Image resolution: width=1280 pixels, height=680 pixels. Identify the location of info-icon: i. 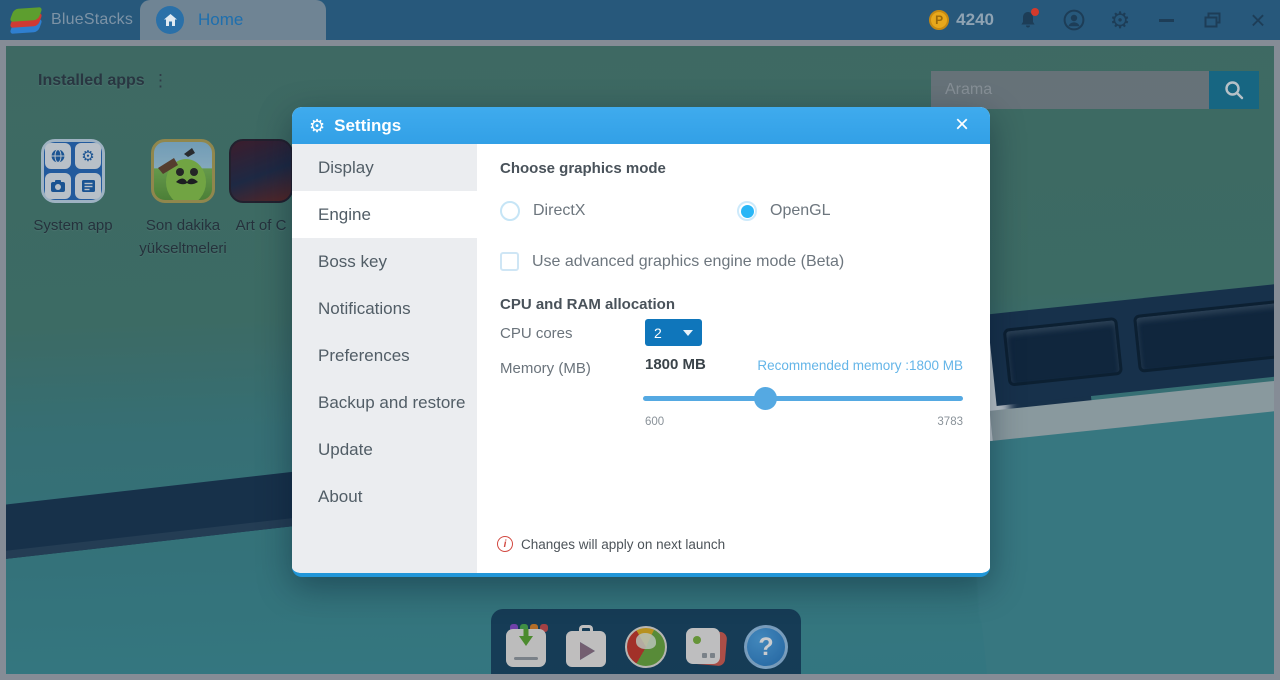
(505, 544).